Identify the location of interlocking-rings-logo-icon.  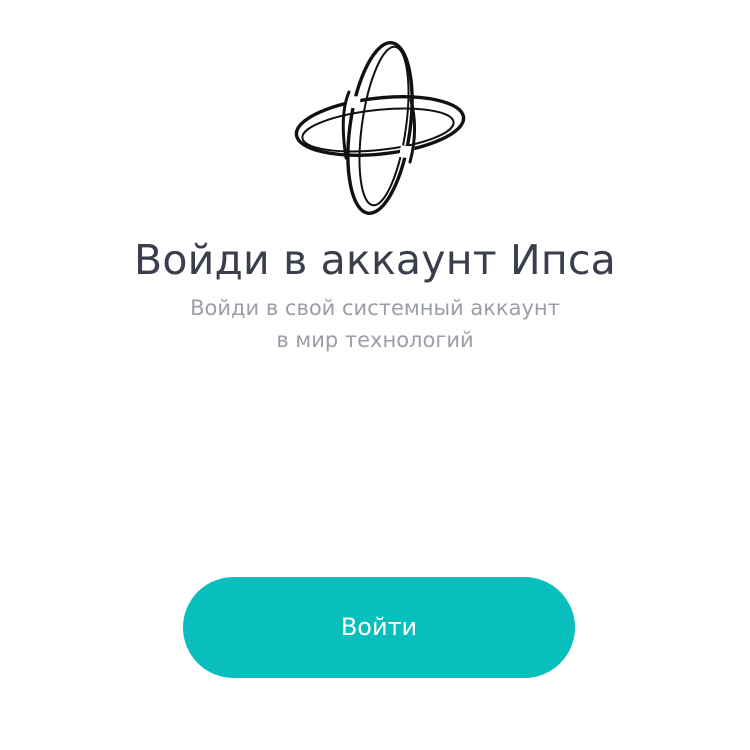
(380, 130).